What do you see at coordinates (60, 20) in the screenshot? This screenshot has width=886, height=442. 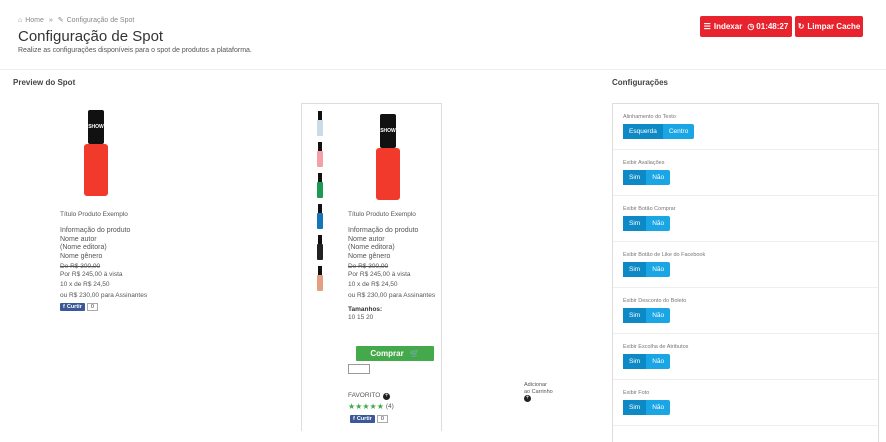 I see `wrench-icon: ✎` at bounding box center [60, 20].